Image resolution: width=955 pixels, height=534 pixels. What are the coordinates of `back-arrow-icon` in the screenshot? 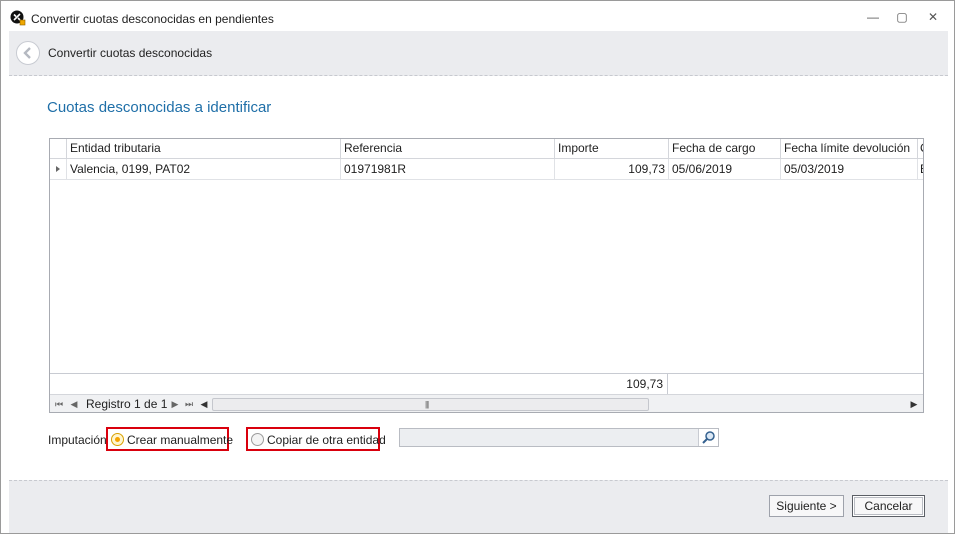 It's located at (27, 53).